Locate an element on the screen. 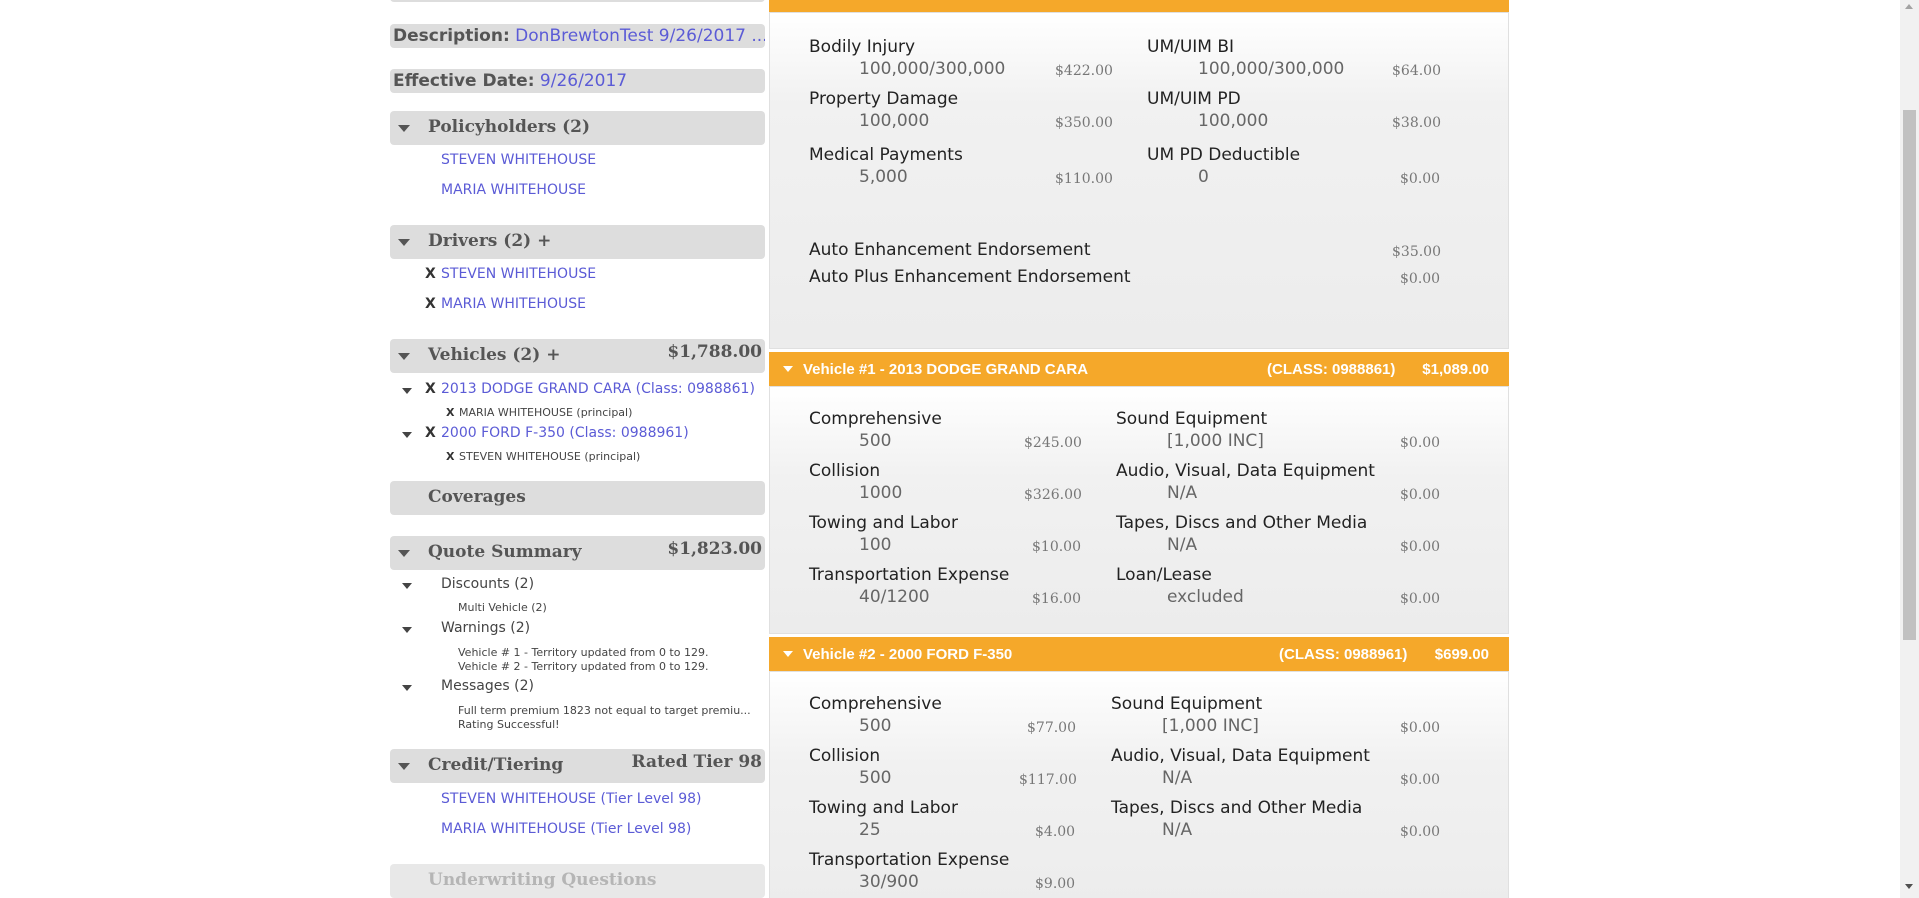  drivers-header: Drivers (2) + is located at coordinates (577, 242).